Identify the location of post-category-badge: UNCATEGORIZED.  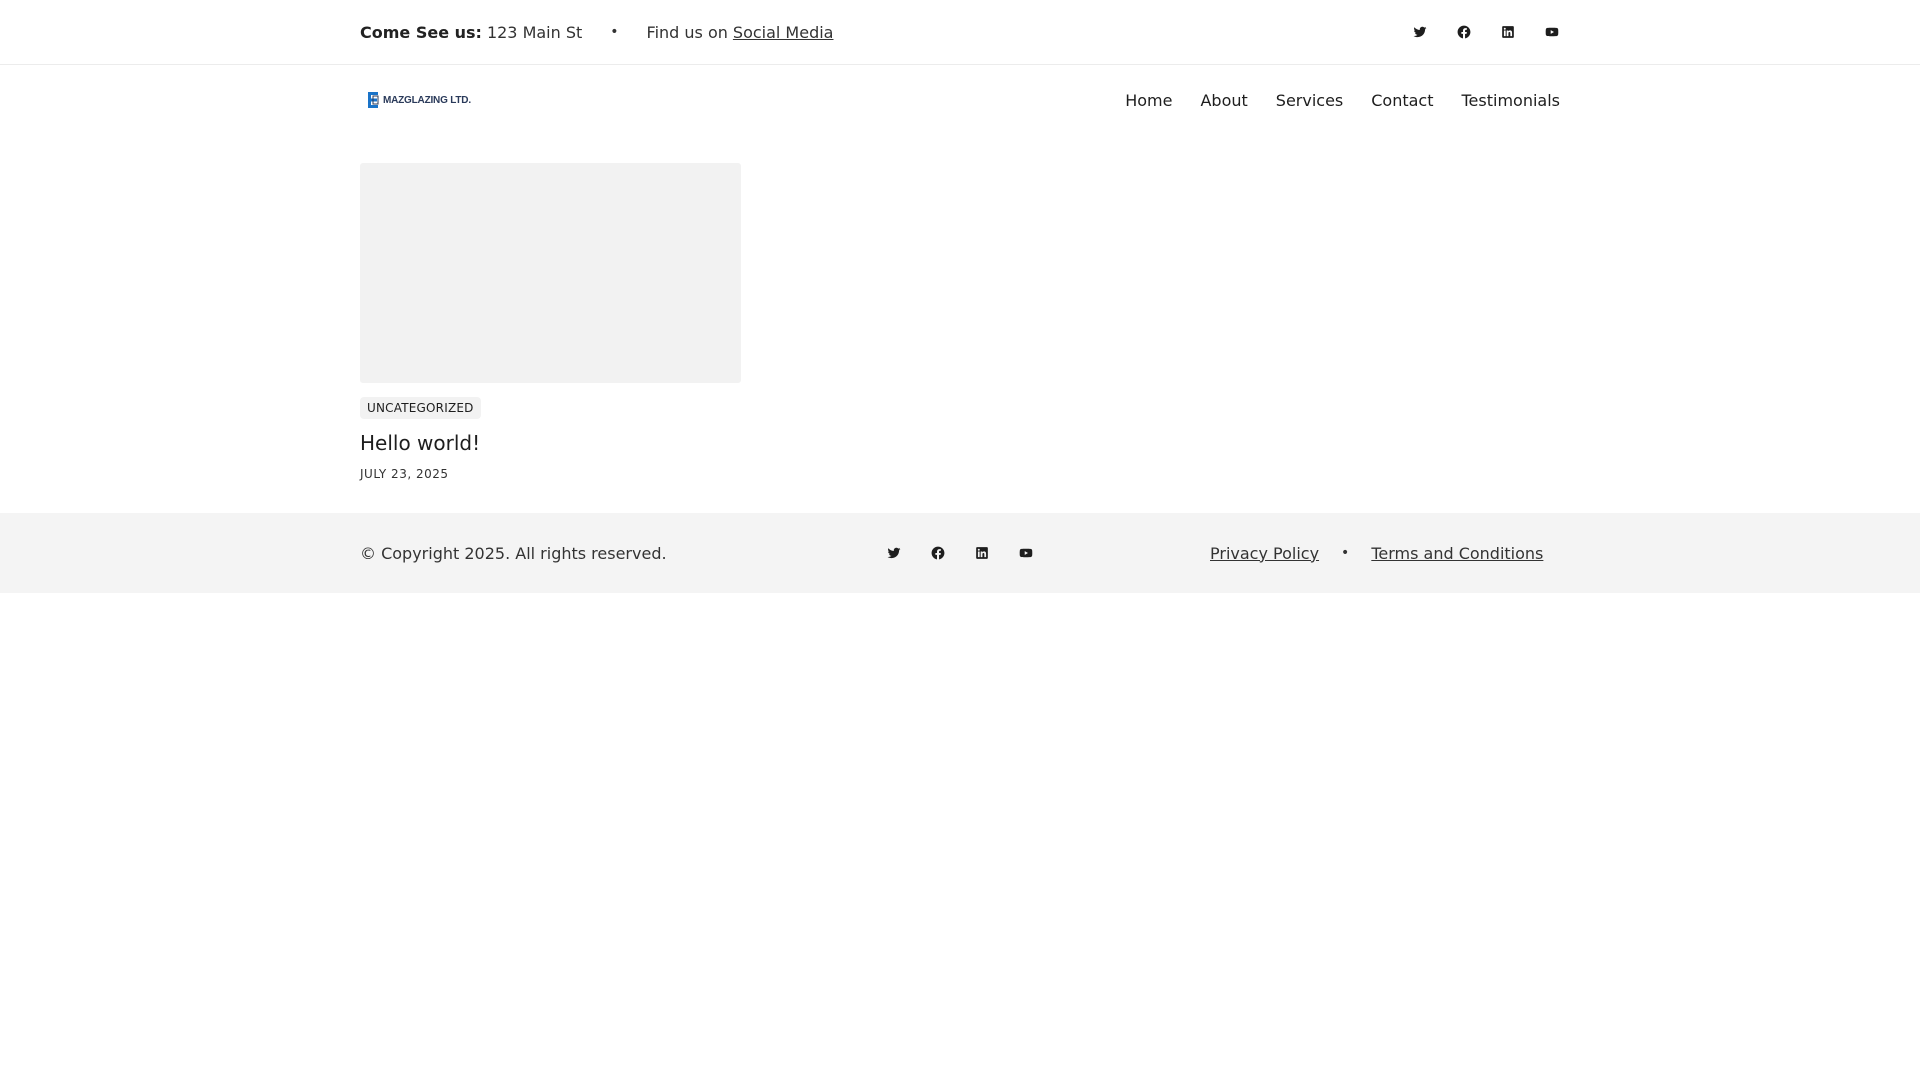
(420, 408).